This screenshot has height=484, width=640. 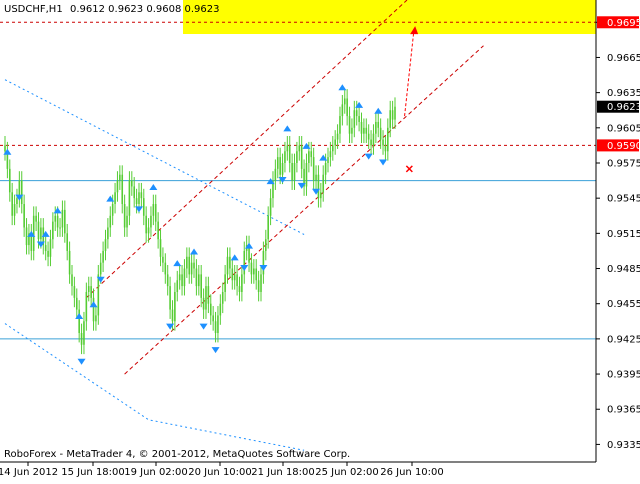 What do you see at coordinates (623, 199) in the screenshot?
I see `y-tick-label: 0.9545` at bounding box center [623, 199].